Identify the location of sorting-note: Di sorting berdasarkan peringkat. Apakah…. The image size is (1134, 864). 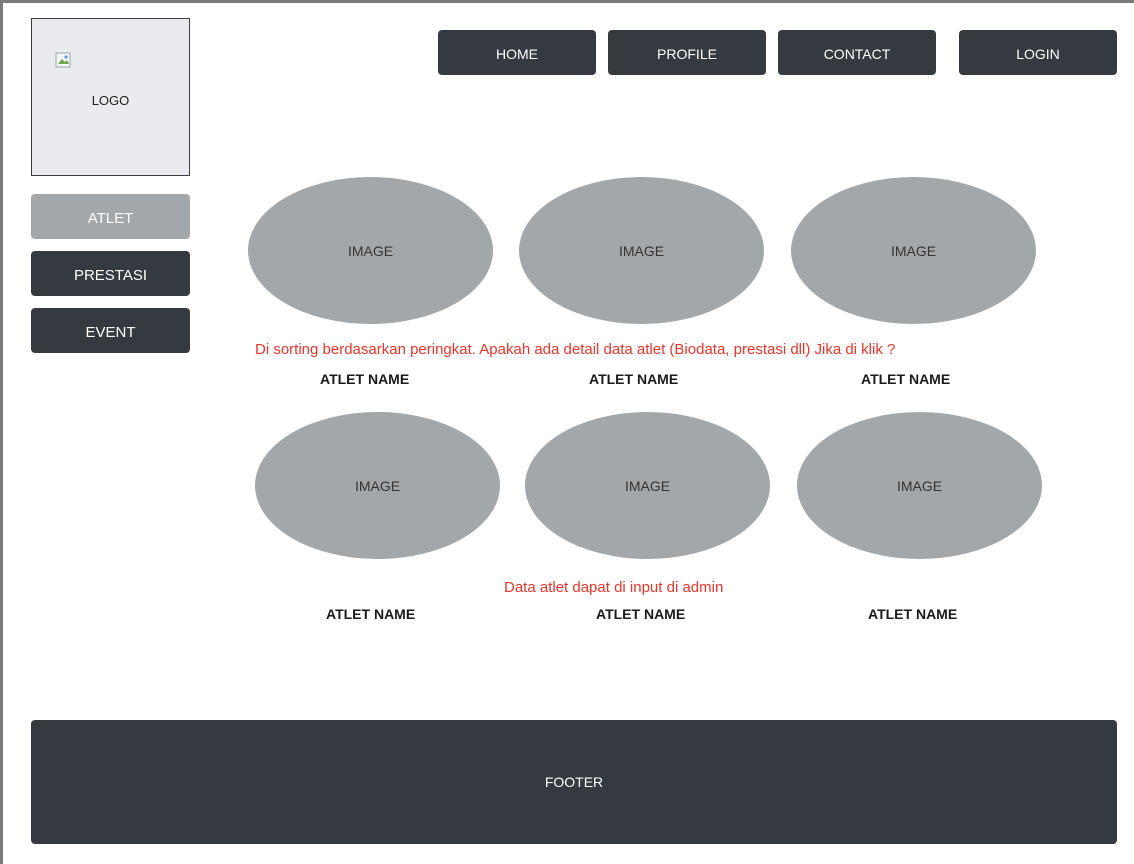
(575, 349).